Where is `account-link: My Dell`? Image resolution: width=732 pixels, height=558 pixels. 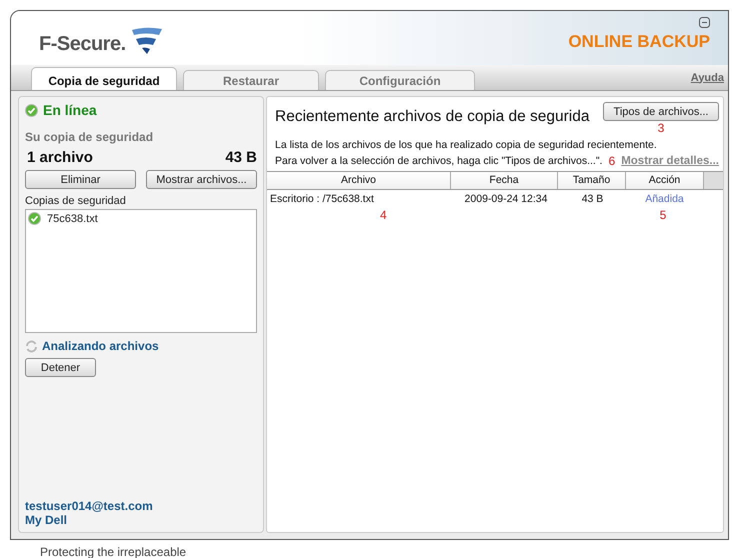
account-link: My Dell is located at coordinates (141, 520).